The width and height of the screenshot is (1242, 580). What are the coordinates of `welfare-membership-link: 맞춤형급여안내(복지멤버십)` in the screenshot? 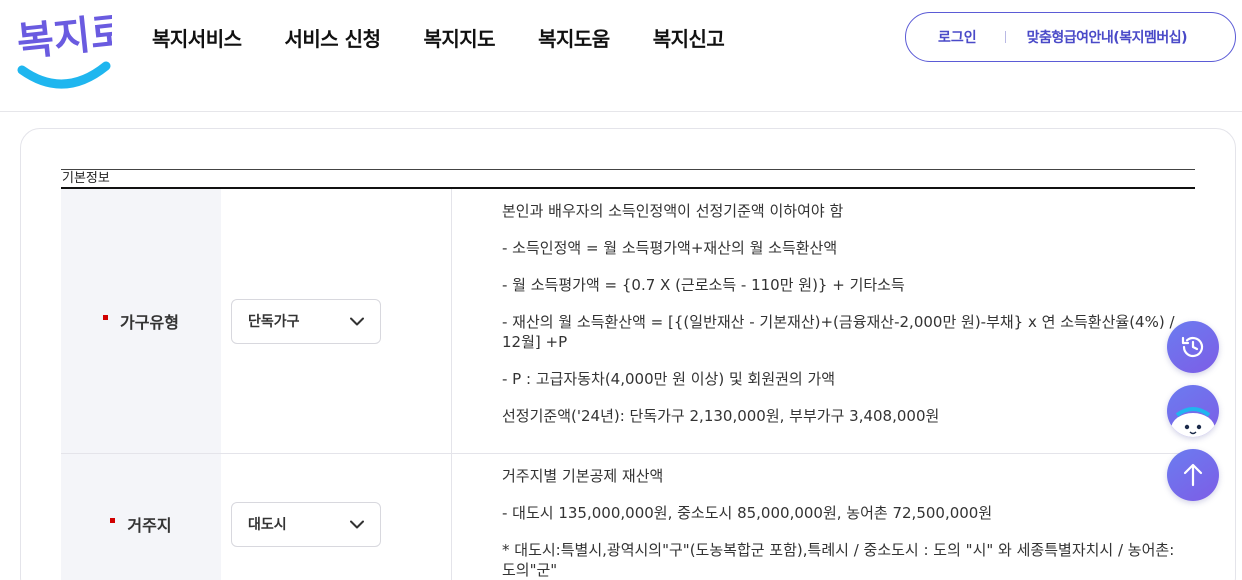 It's located at (1107, 37).